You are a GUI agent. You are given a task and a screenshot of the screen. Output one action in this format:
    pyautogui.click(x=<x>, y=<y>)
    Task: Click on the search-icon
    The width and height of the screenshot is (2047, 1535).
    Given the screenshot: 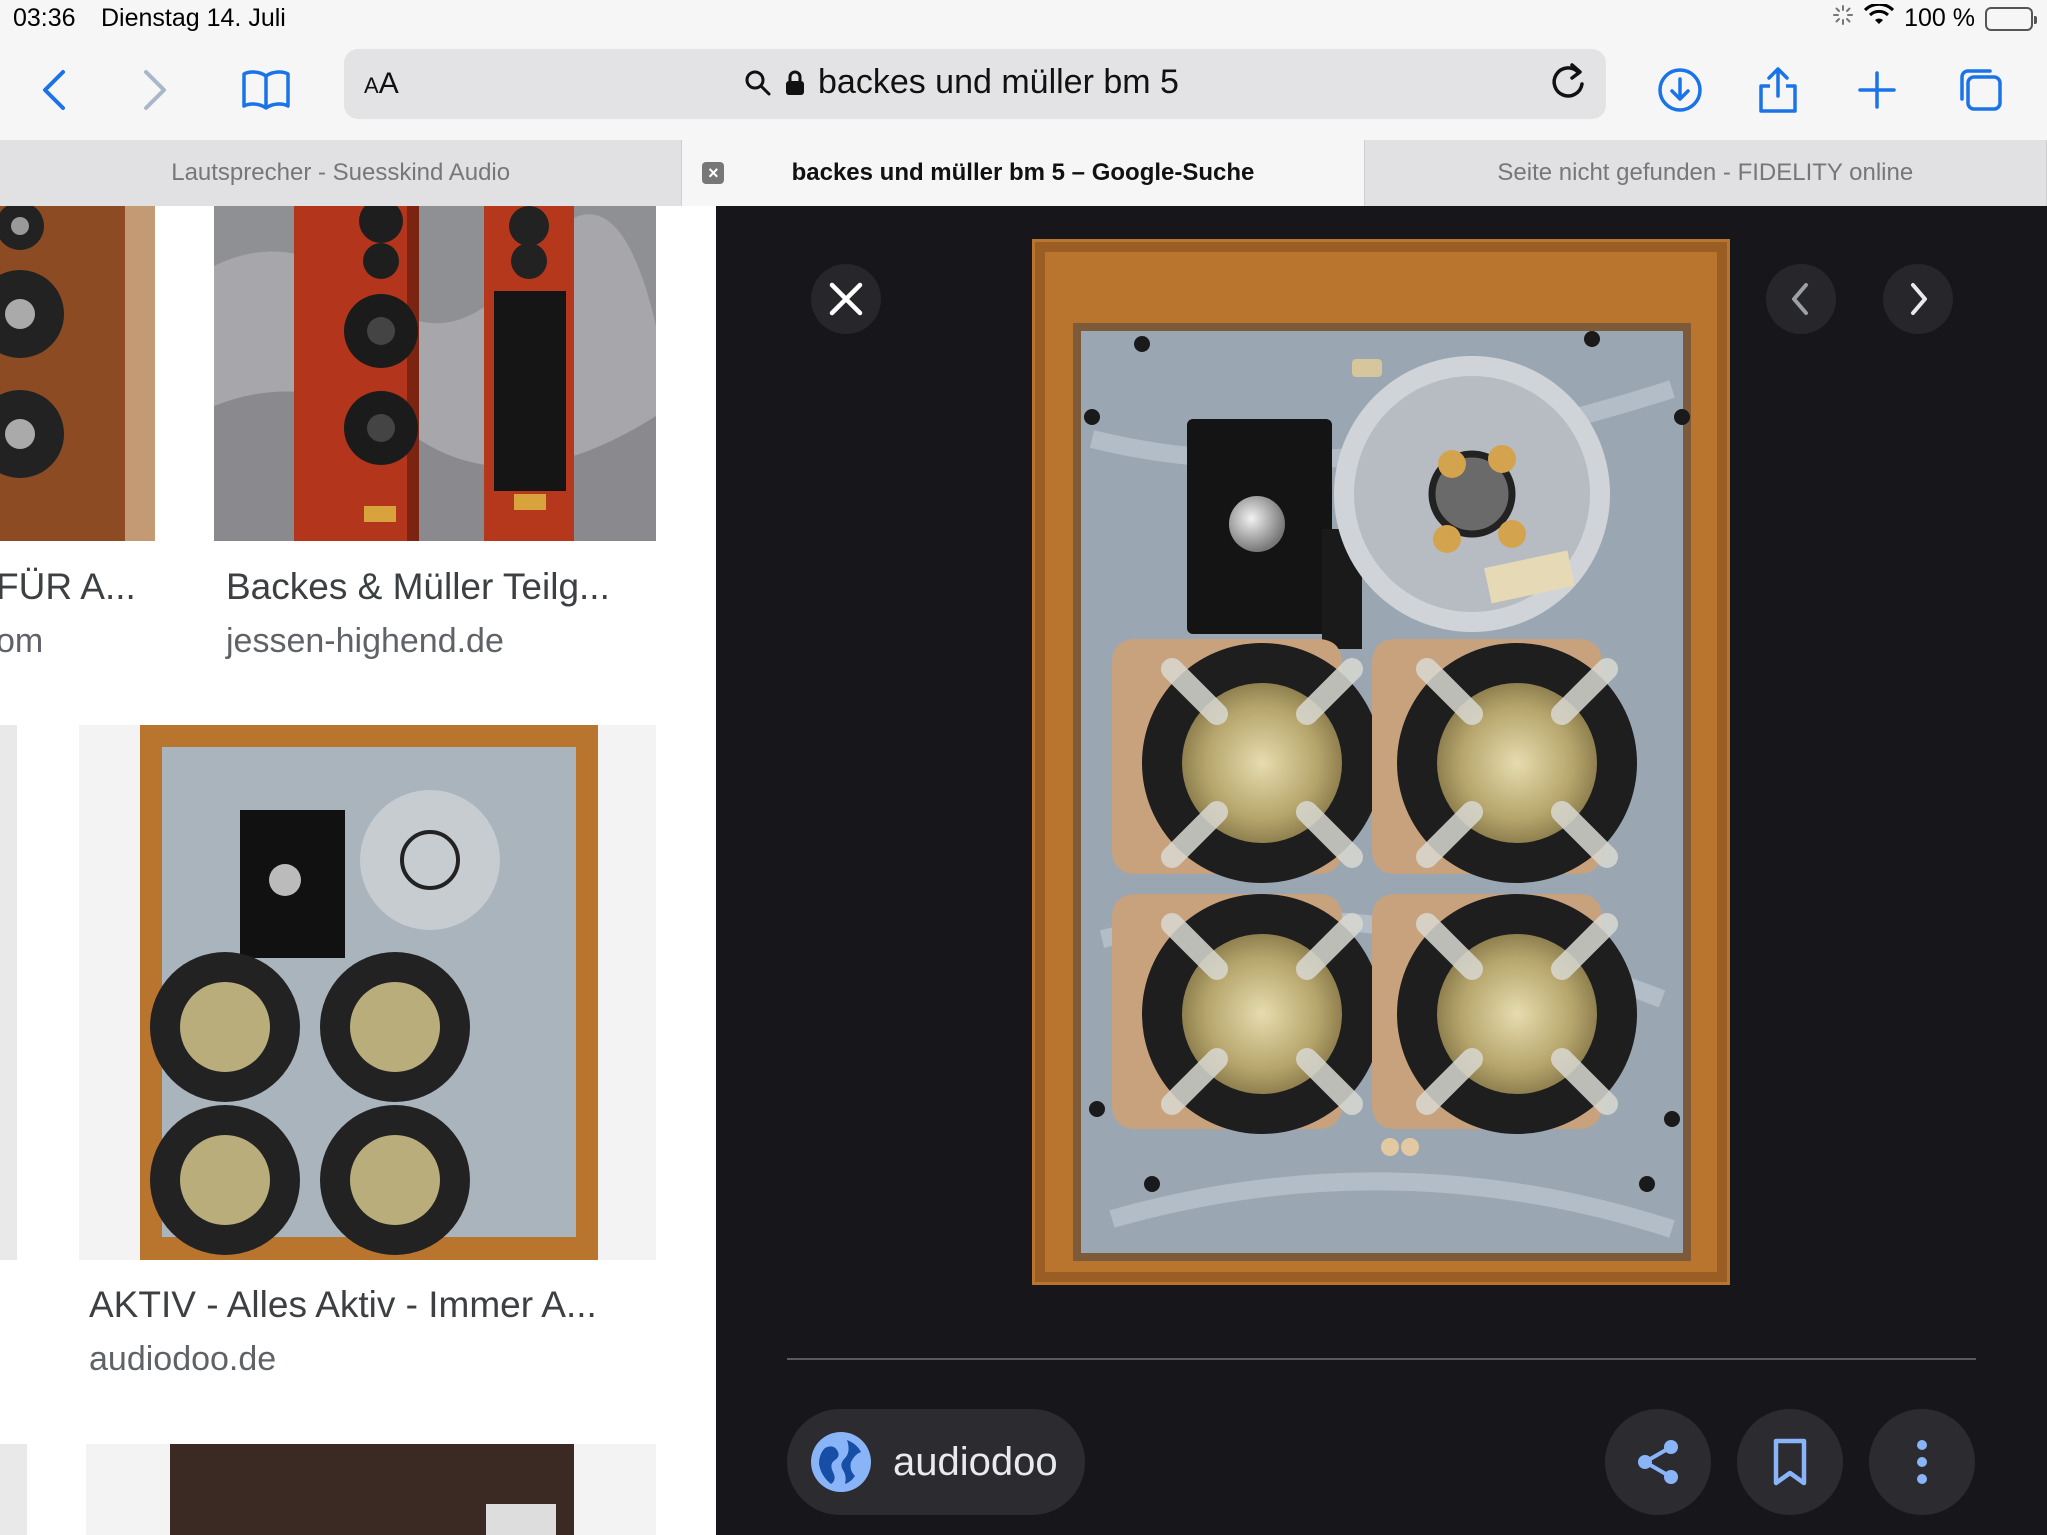 What is the action you would take?
    pyautogui.click(x=758, y=82)
    